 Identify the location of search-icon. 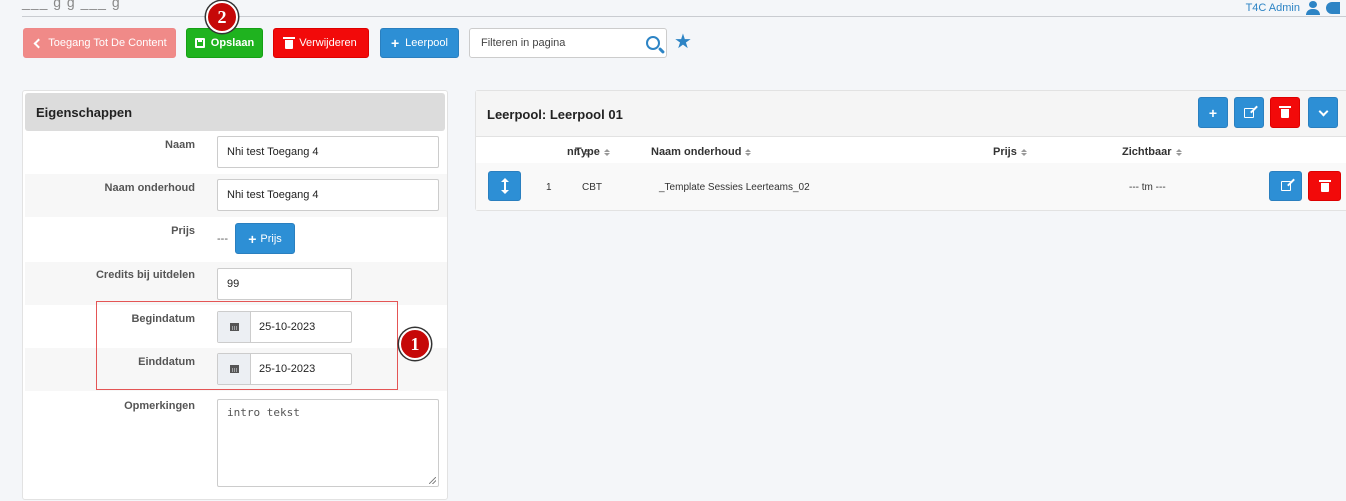
(653, 43).